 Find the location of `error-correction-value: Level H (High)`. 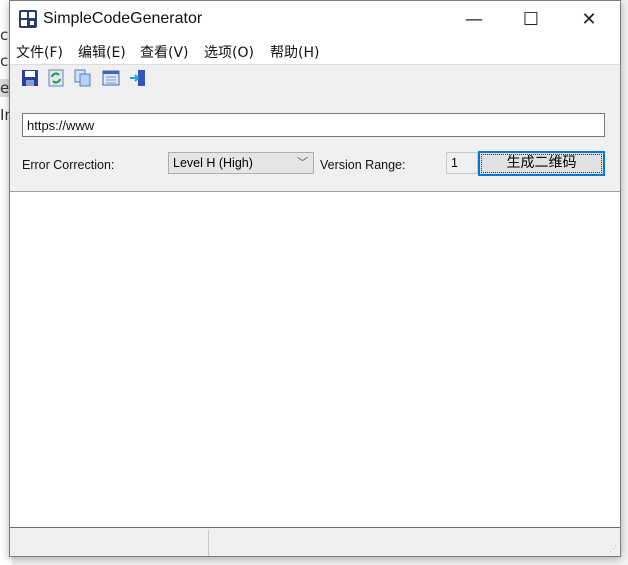

error-correction-value: Level H (High) is located at coordinates (213, 163).